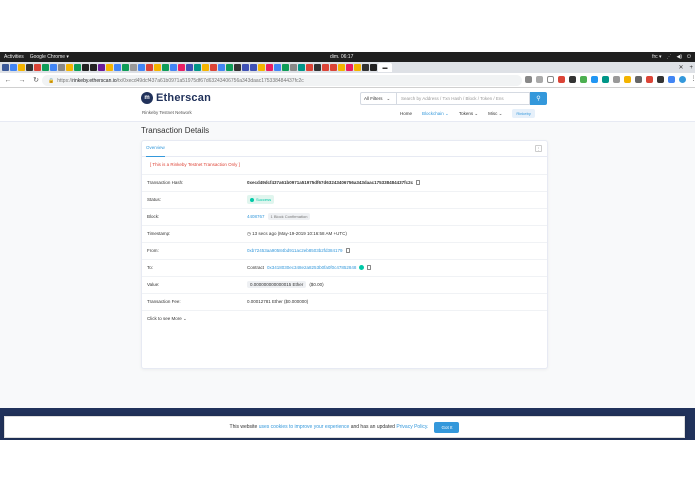  Describe the element at coordinates (682, 79) in the screenshot. I see `profile-avatar` at that location.